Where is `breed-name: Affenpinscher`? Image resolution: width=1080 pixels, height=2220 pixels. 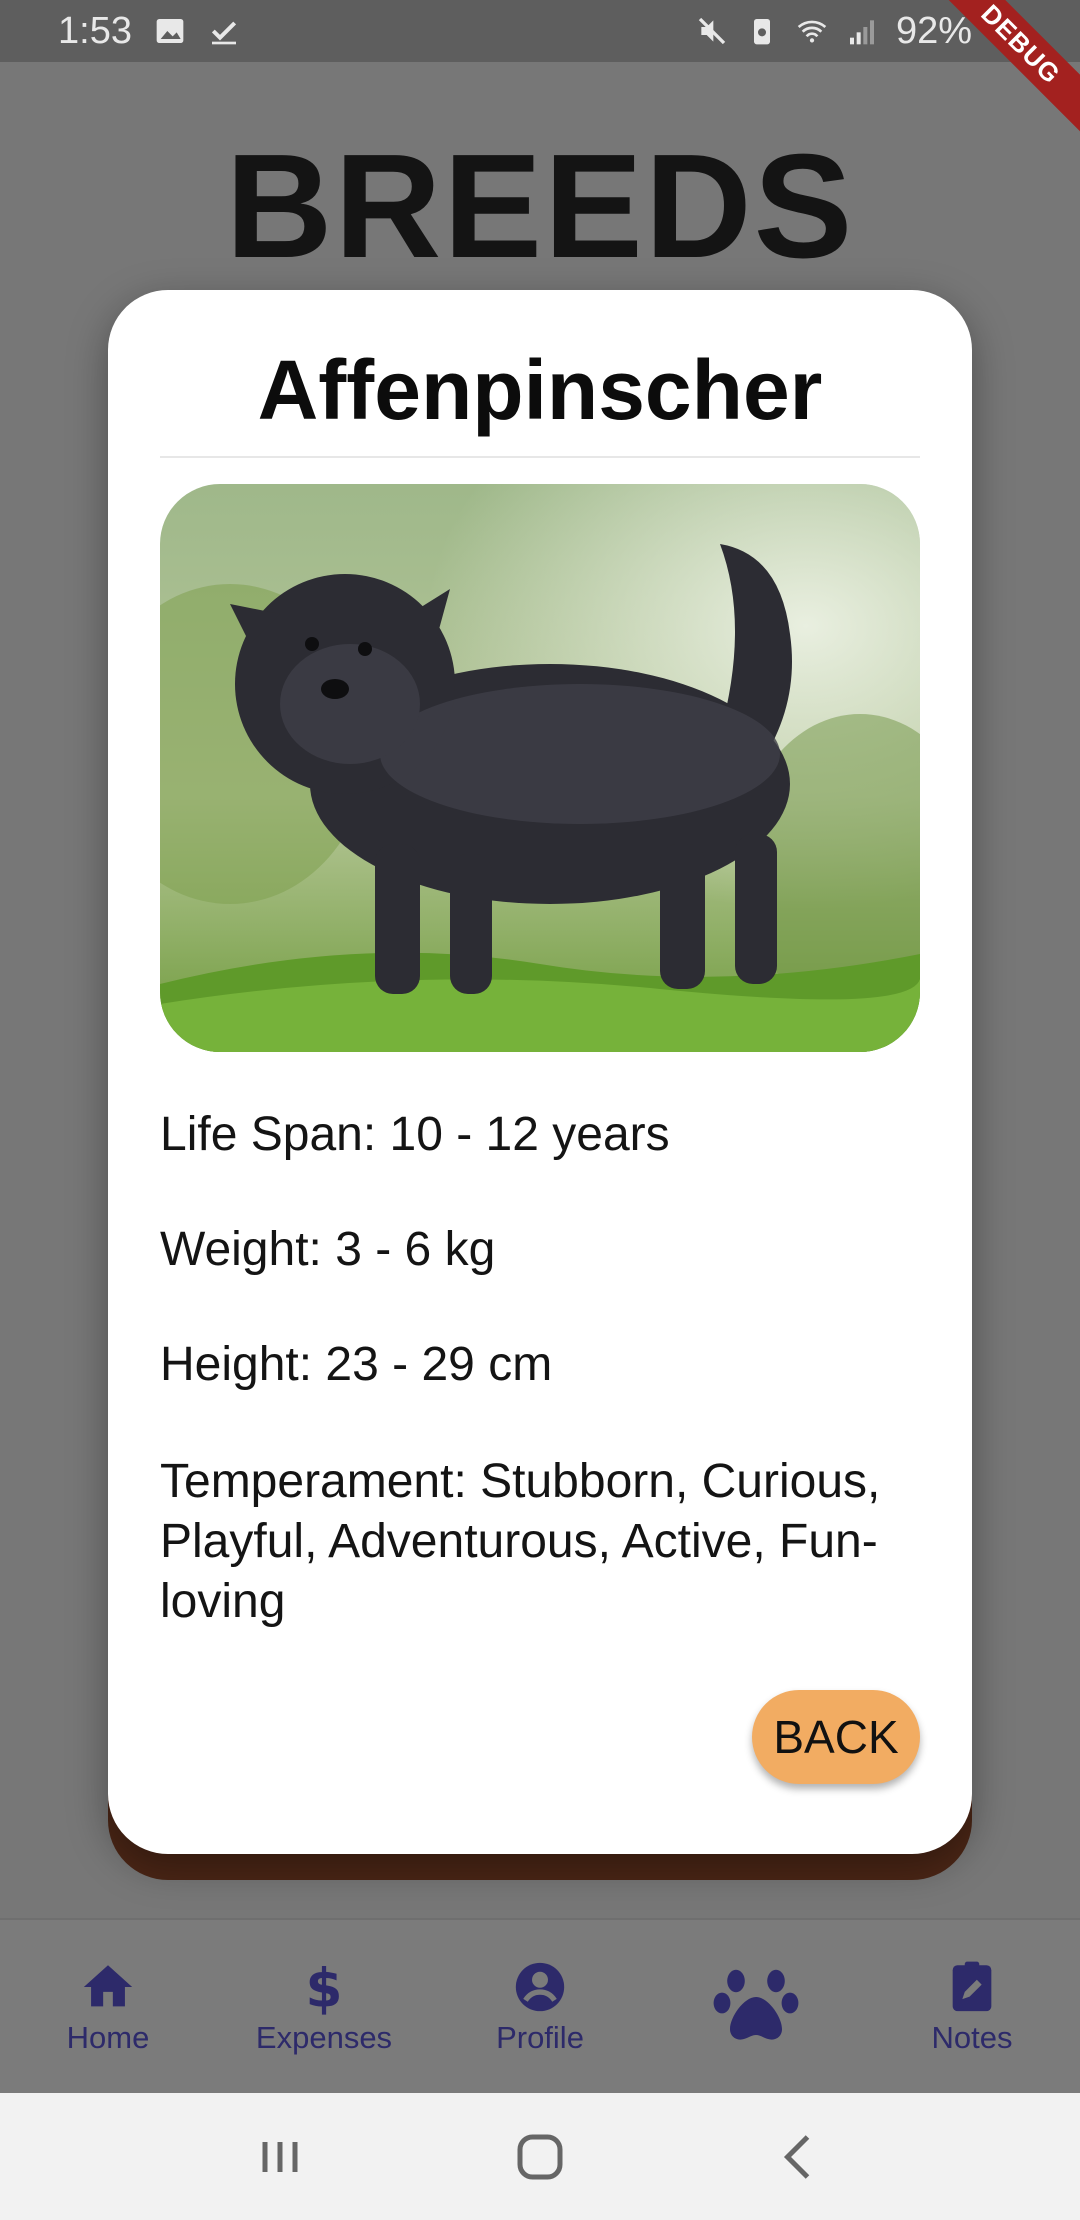
breed-name: Affenpinscher is located at coordinates (540, 390).